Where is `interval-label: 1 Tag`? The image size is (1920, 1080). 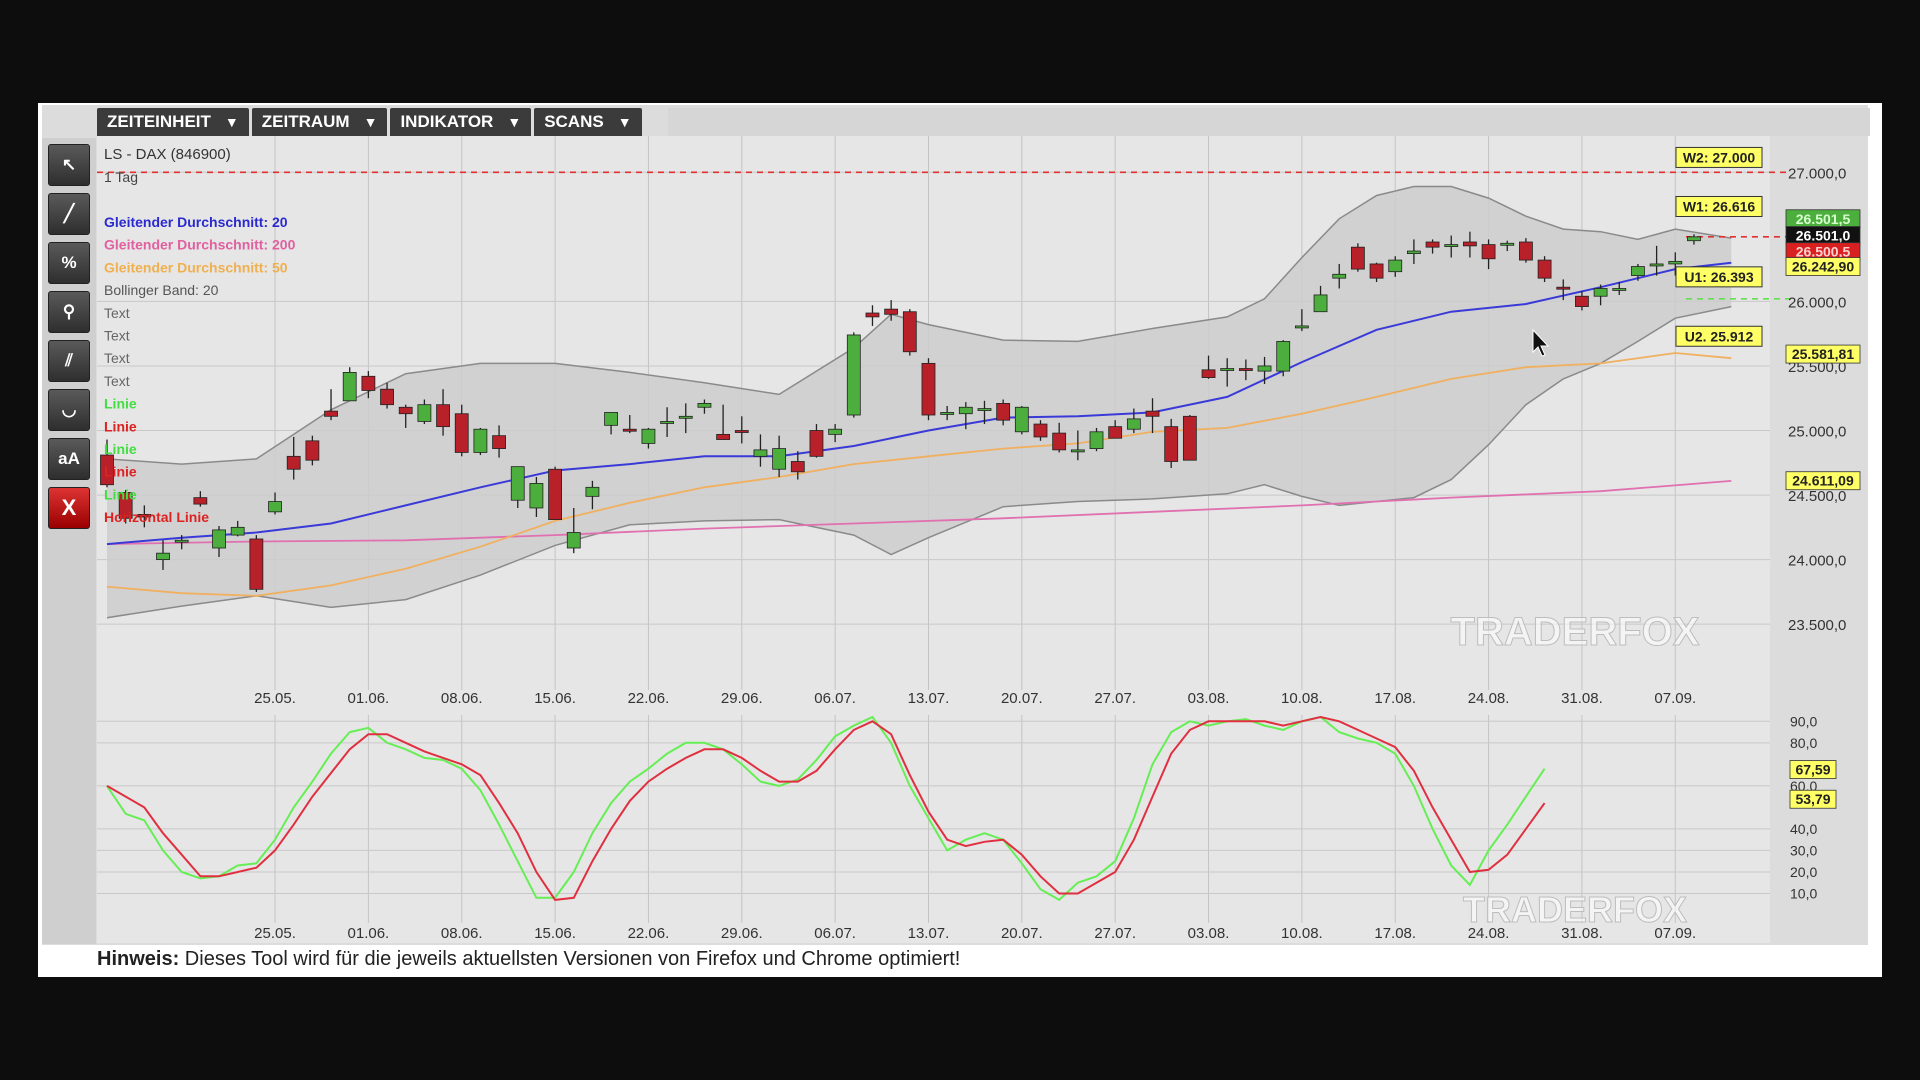
interval-label: 1 Tag is located at coordinates (121, 177).